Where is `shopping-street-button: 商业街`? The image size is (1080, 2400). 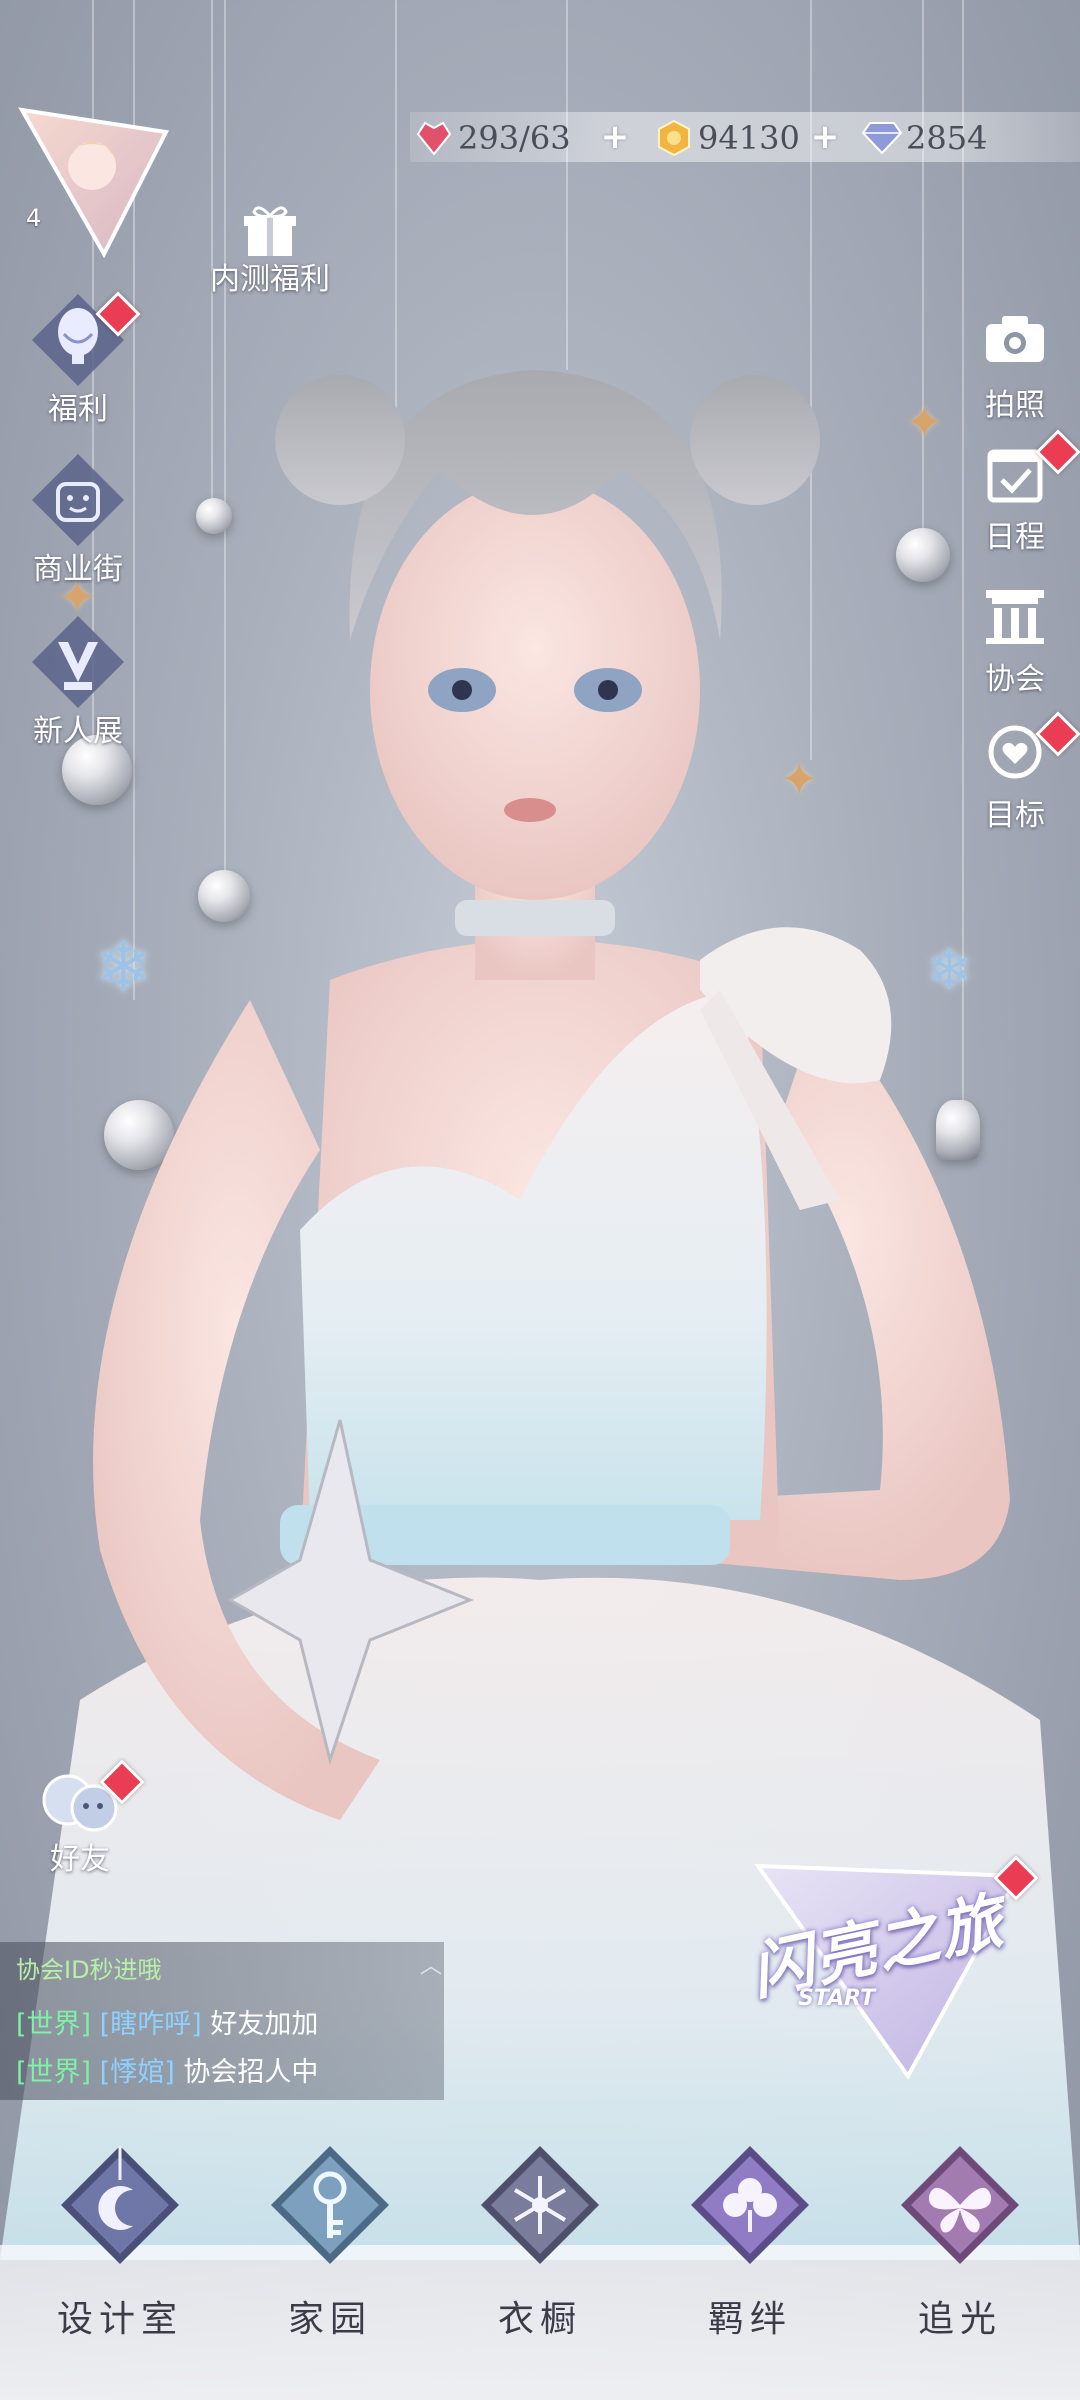
shopping-street-button: 商业街 is located at coordinates (78, 519).